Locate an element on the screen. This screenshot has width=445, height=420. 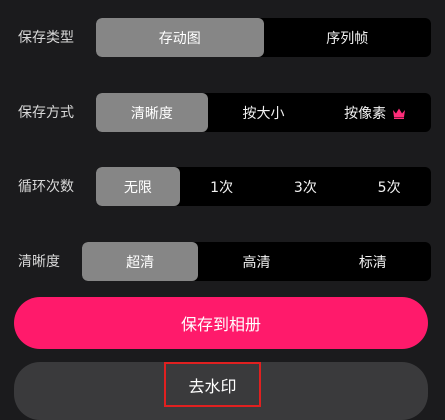
loop-count-segmented-control: 无限 1次 3次 5次 is located at coordinates (263, 186).